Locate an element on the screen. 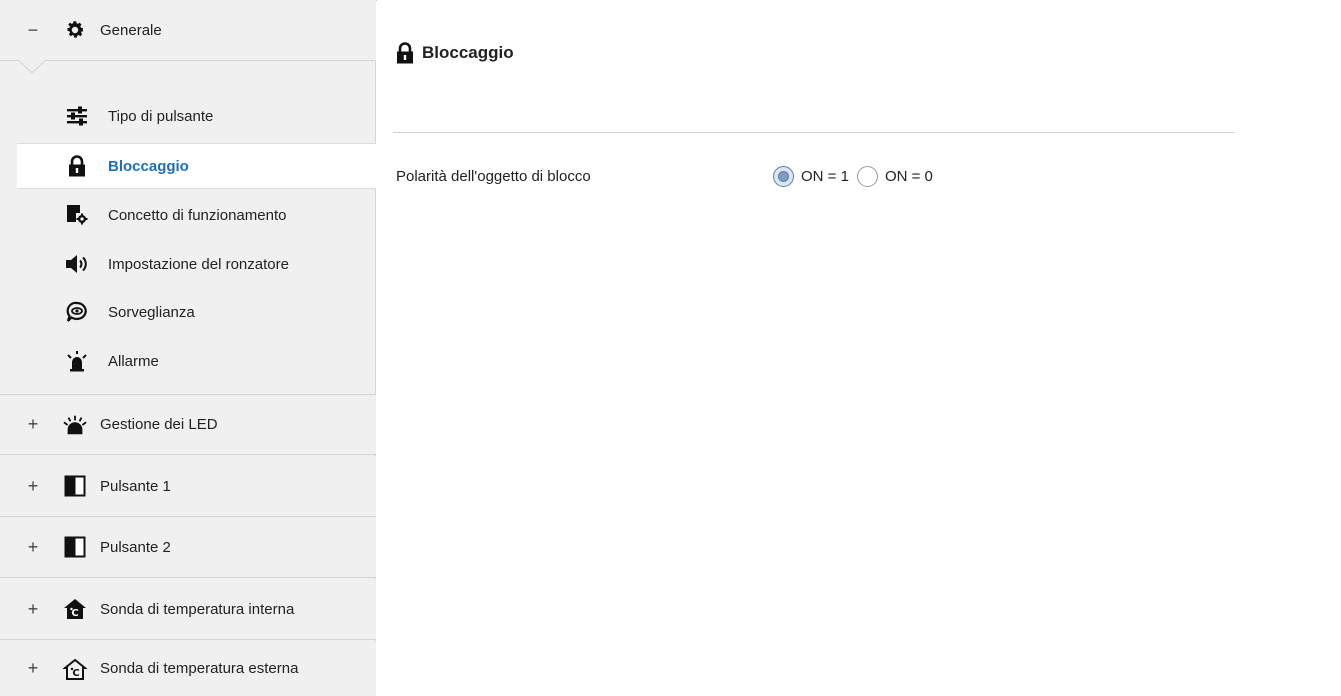 This screenshot has width=1341, height=696. sidebar-group-label: Gestione dei LED is located at coordinates (159, 424).